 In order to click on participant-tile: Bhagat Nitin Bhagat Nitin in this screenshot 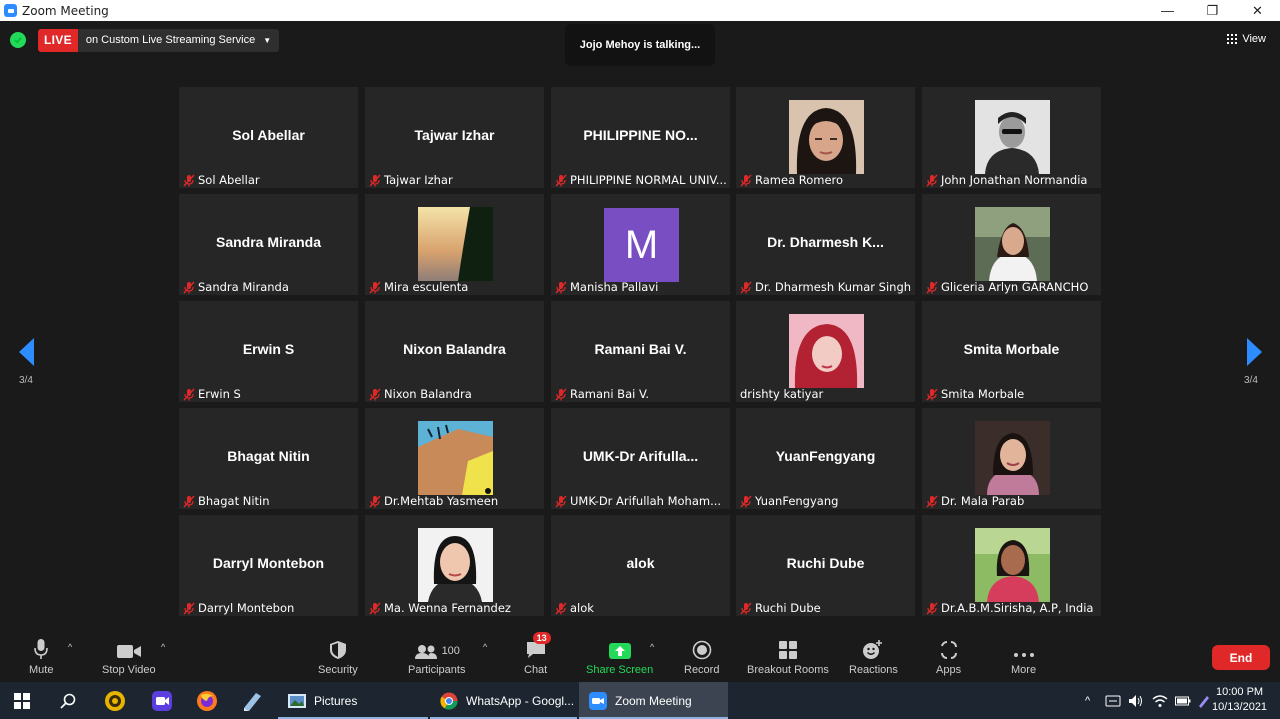, I will do `click(268, 458)`.